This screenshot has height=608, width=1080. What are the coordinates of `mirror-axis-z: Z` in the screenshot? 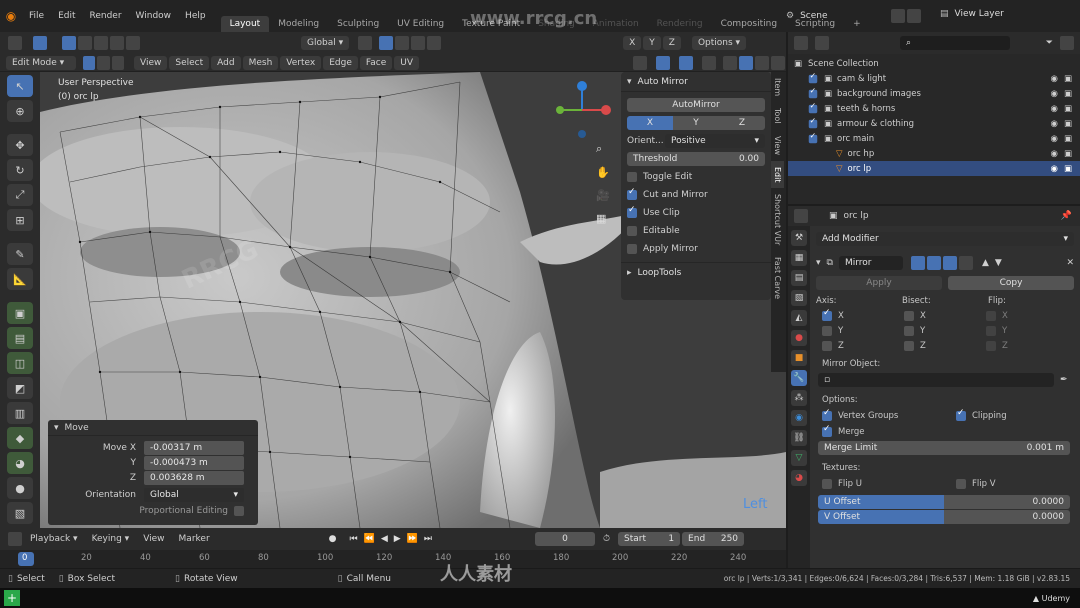 It's located at (671, 43).